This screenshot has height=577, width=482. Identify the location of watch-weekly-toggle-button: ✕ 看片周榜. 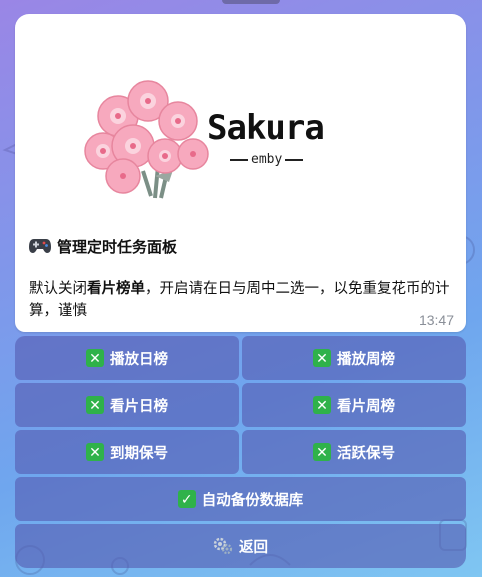
(354, 405).